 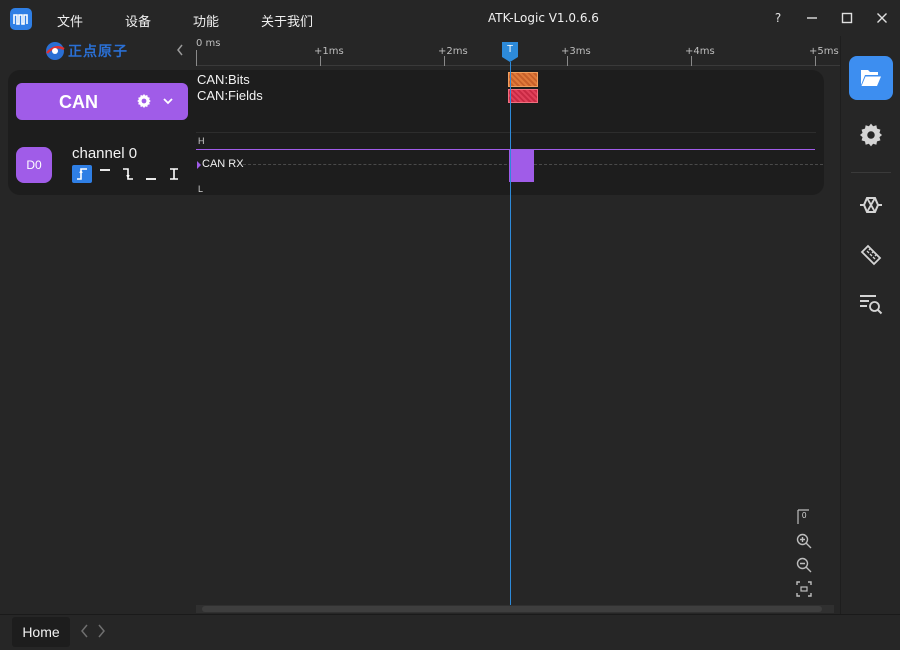 I want to click on scrollbar-thumb, so click(x=512, y=609).